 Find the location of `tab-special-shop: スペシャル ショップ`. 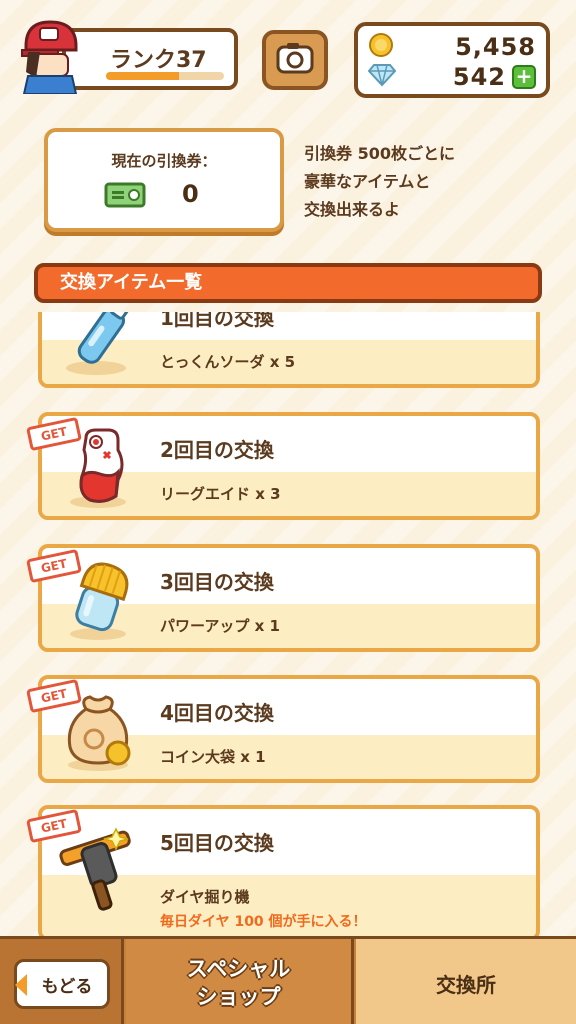

tab-special-shop: スペシャル ショップ is located at coordinates (240, 981).